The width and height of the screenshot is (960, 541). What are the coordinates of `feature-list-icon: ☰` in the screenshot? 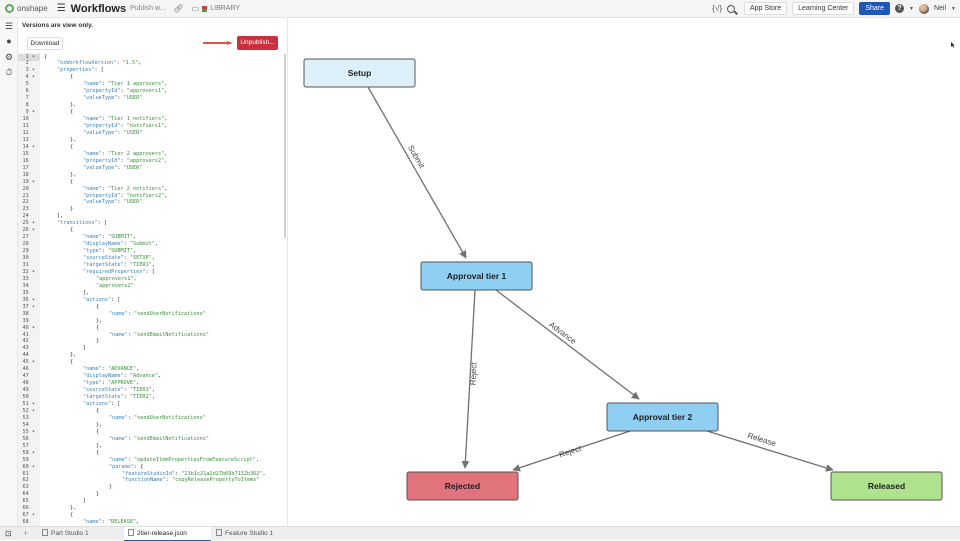 It's located at (9, 26).